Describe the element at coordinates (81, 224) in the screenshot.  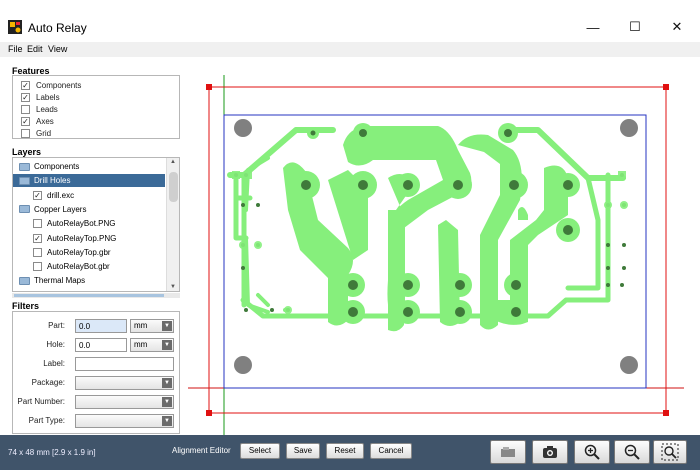
I see `layer-label: AutoRelayBot.PNG` at that location.